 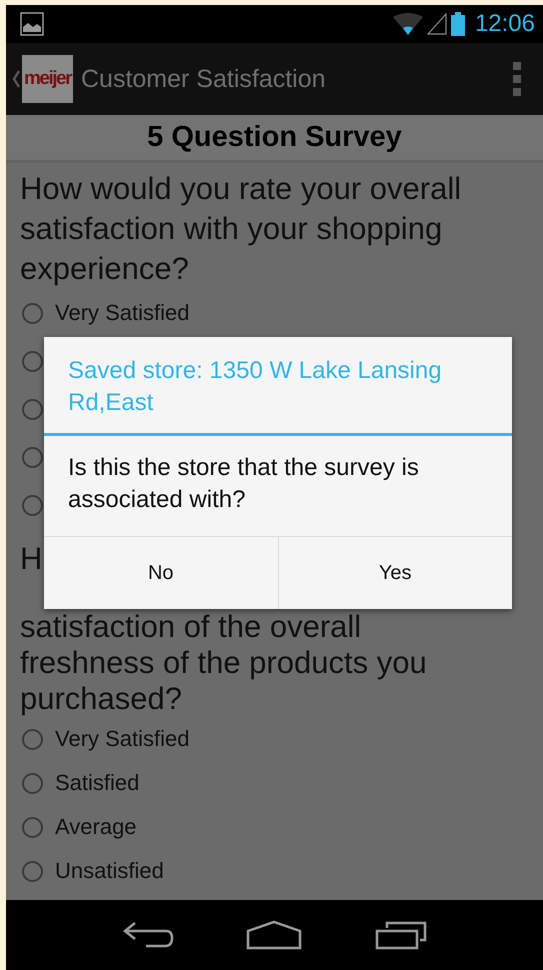 I want to click on home-icon, so click(x=274, y=935).